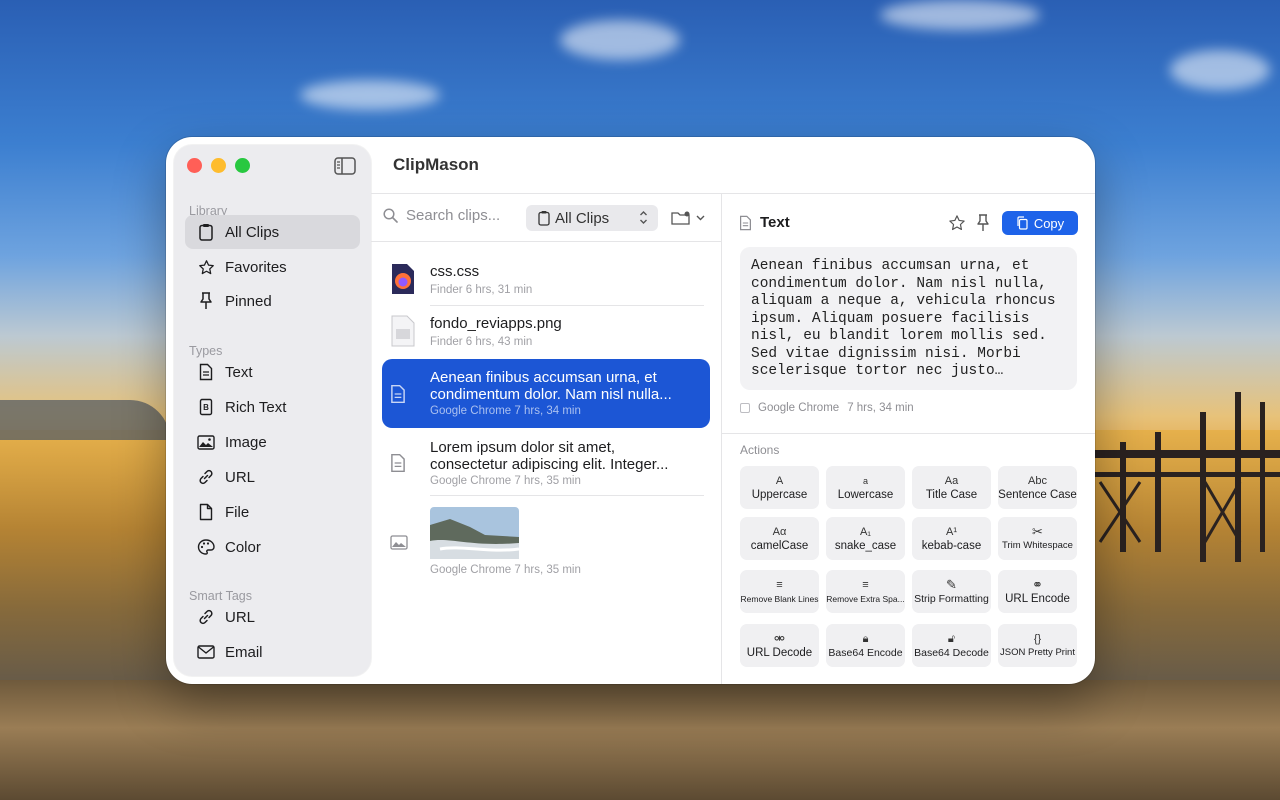 This screenshot has width=1280, height=800. What do you see at coordinates (680, 218) in the screenshot?
I see `folder-icon` at bounding box center [680, 218].